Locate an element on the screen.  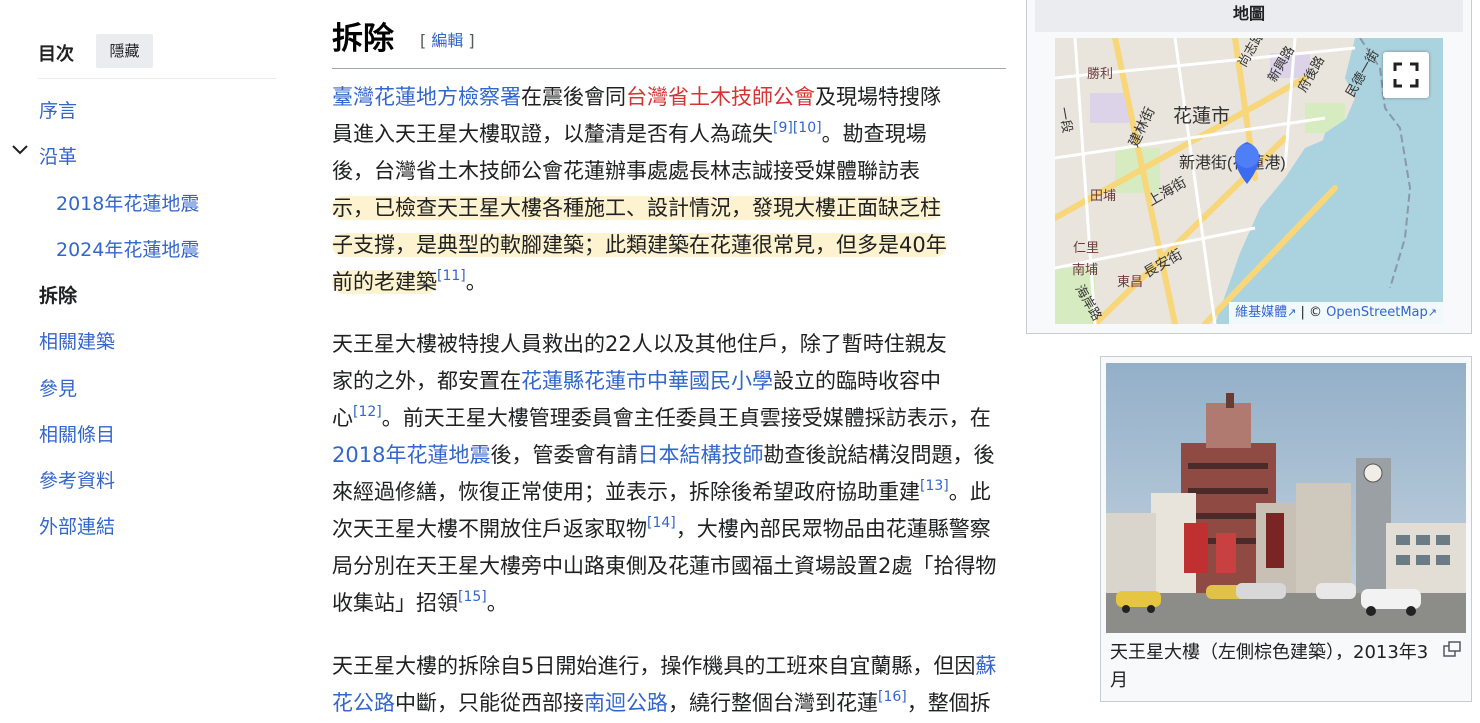
text-line: 局分別在天王星大樓旁中山路東側及花蓮市國福土資場設置2處「拾得物 is located at coordinates (664, 566).